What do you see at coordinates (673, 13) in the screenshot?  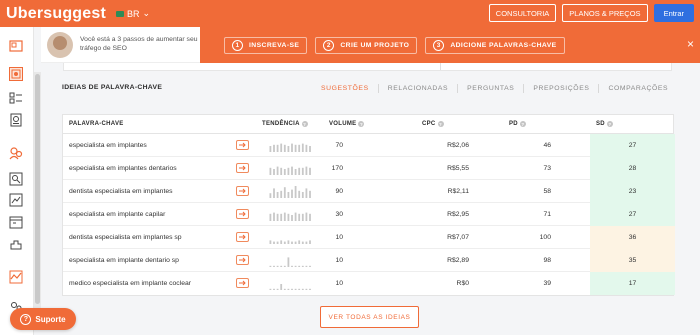 I see `login-button: Entrar` at bounding box center [673, 13].